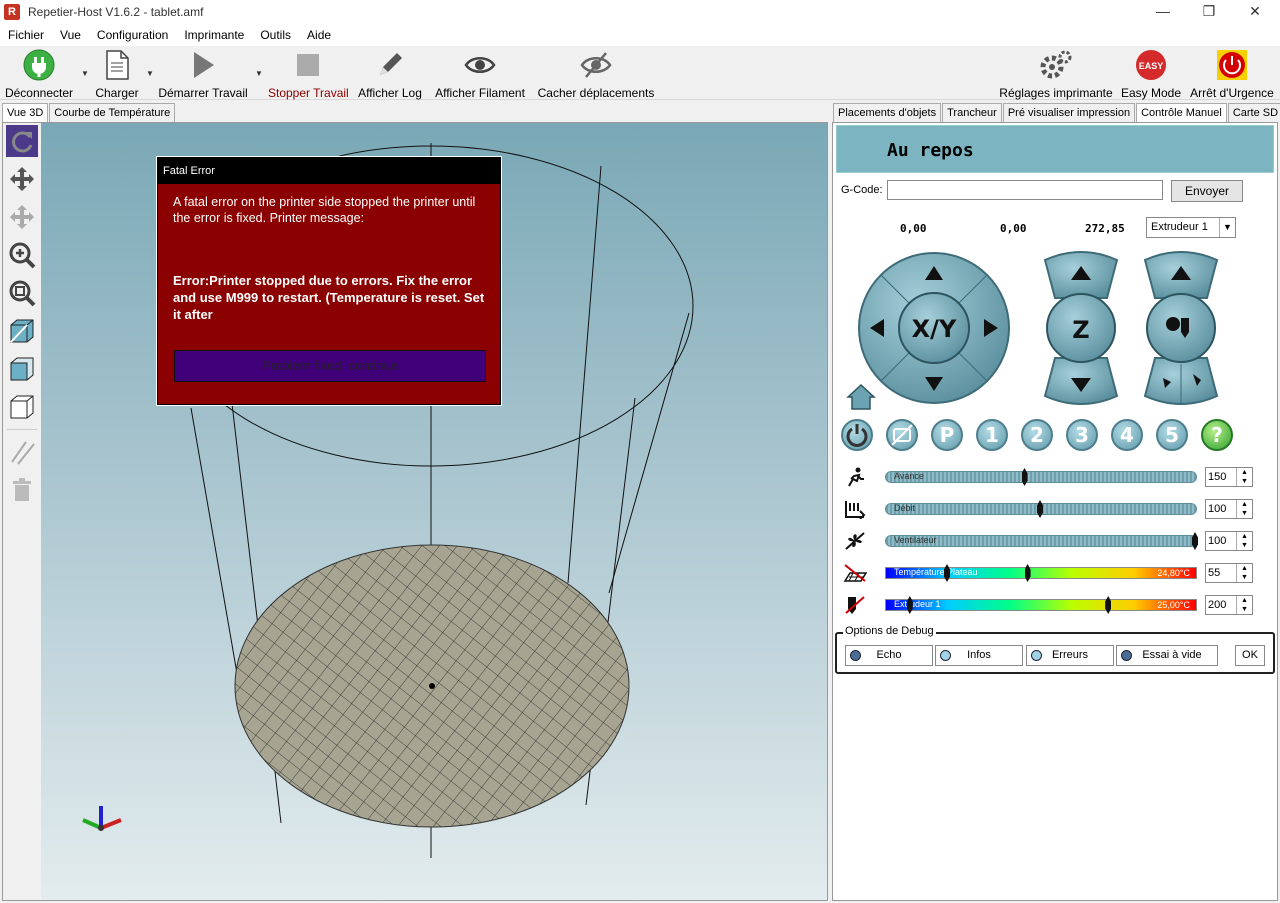 The width and height of the screenshot is (1280, 903). What do you see at coordinates (596, 74) in the screenshot?
I see `hide-moves-button: Cacher déplacements` at bounding box center [596, 74].